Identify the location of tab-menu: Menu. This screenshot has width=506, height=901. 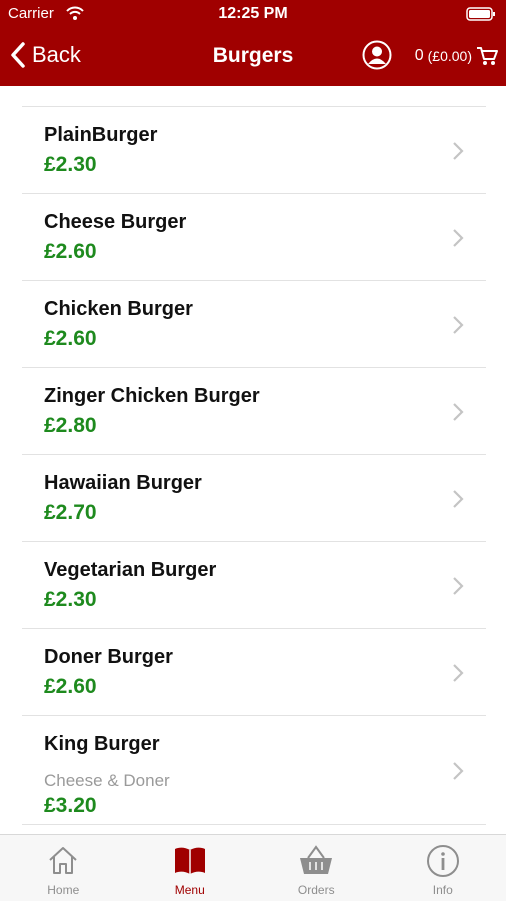
(190, 868).